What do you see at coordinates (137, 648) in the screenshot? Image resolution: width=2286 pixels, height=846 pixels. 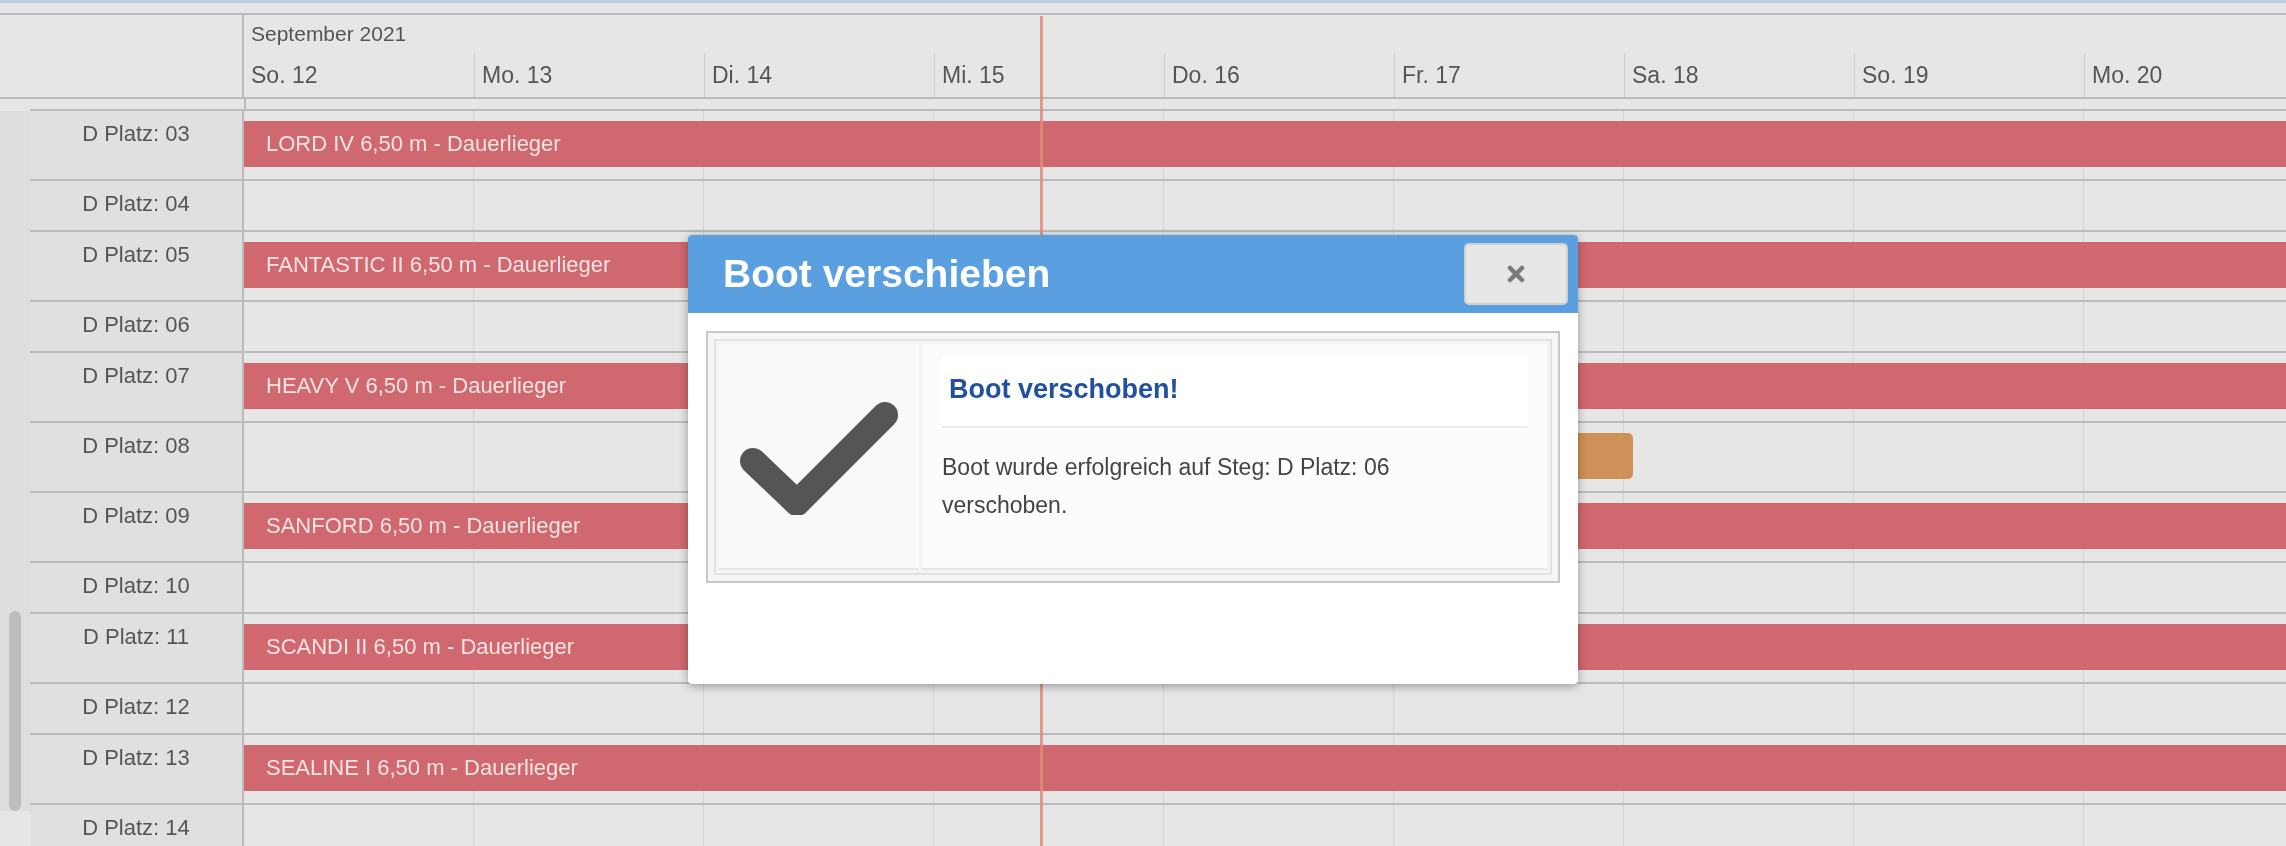 I see `berth-label: D Platz: 11` at bounding box center [137, 648].